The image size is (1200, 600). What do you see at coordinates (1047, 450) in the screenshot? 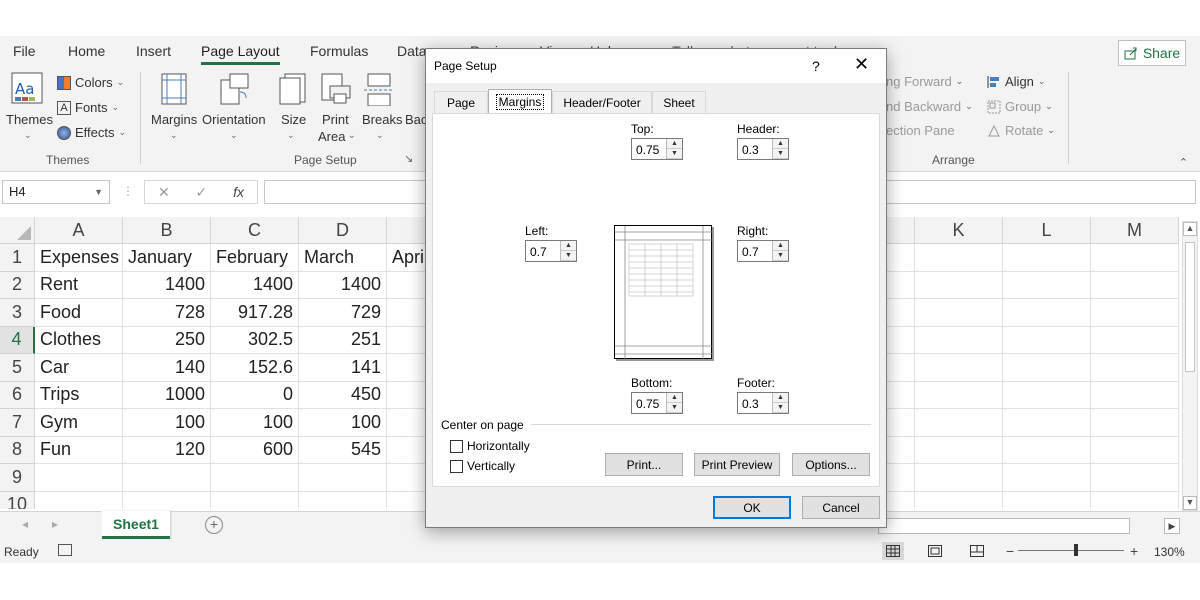
I see `cell-l8` at bounding box center [1047, 450].